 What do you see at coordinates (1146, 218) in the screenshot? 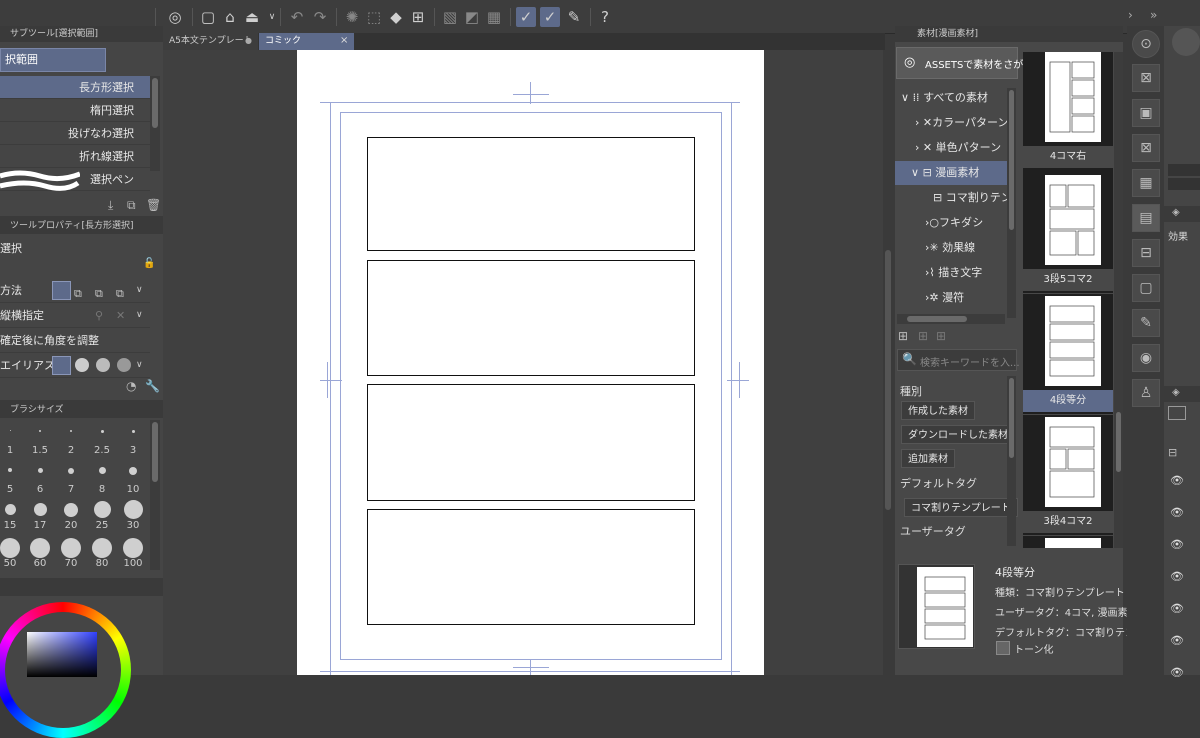
I see `material-icon: ▤` at bounding box center [1146, 218].